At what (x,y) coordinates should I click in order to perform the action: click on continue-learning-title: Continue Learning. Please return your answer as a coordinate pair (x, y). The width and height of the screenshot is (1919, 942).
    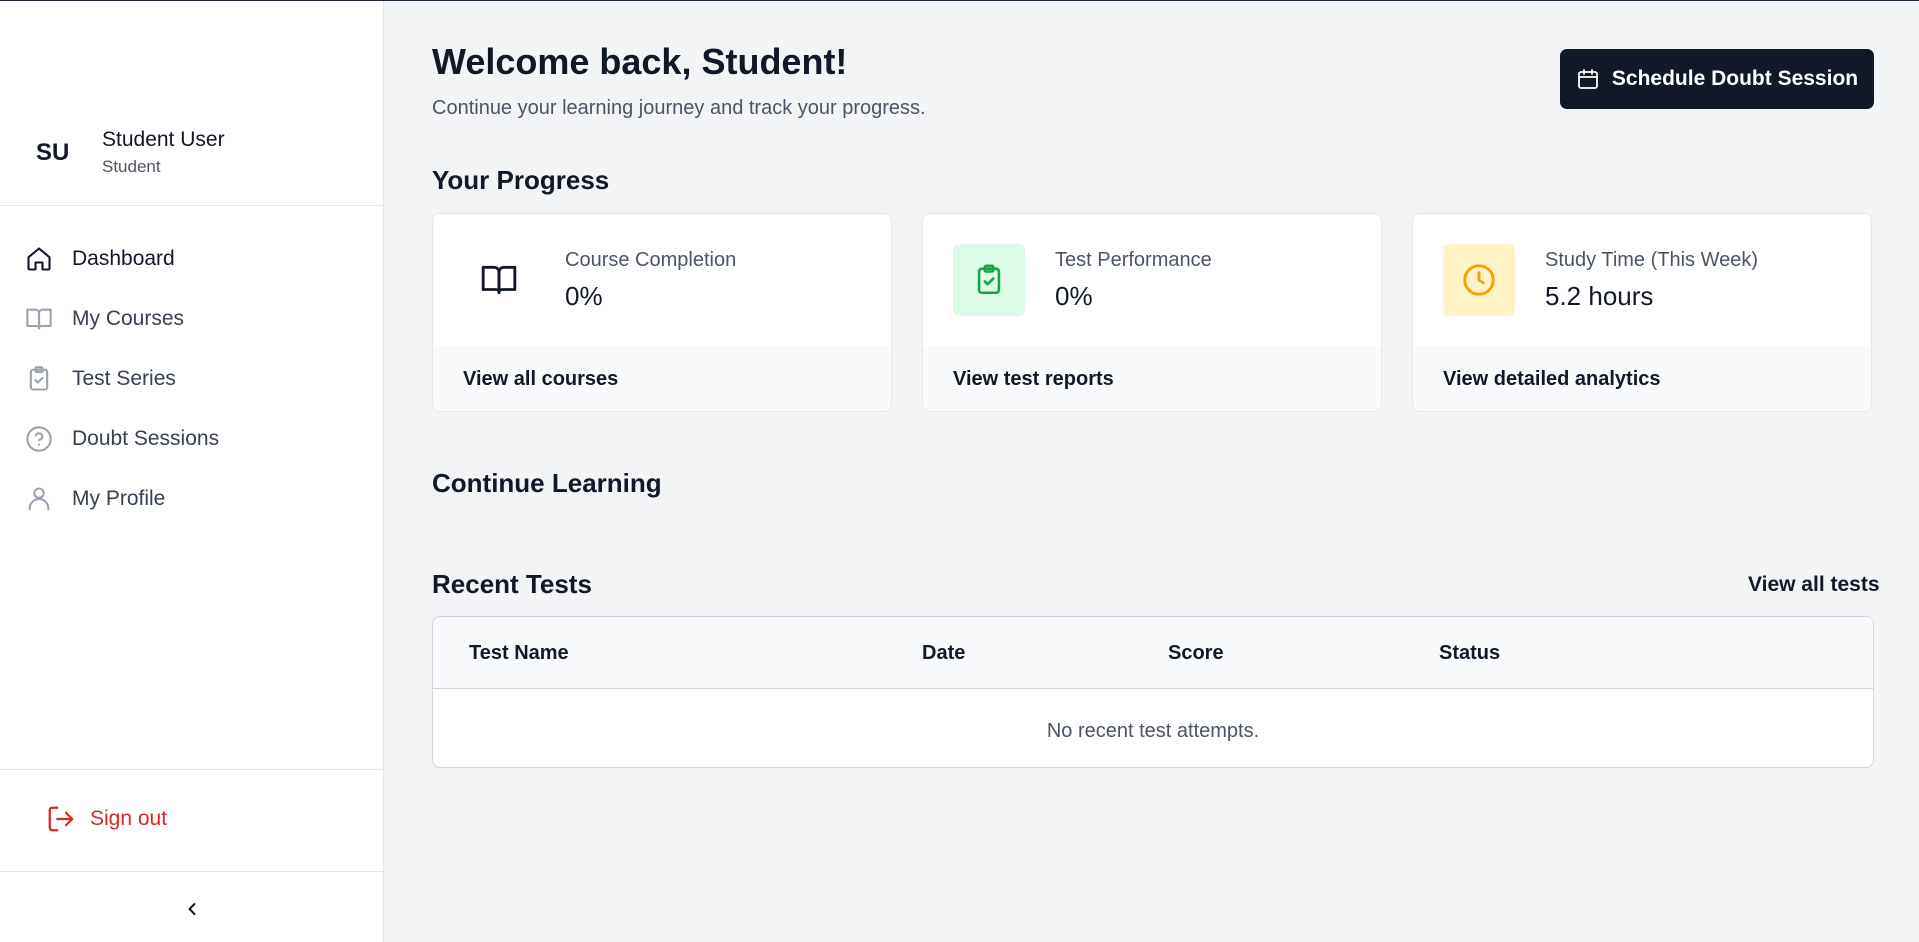
    Looking at the image, I should click on (547, 483).